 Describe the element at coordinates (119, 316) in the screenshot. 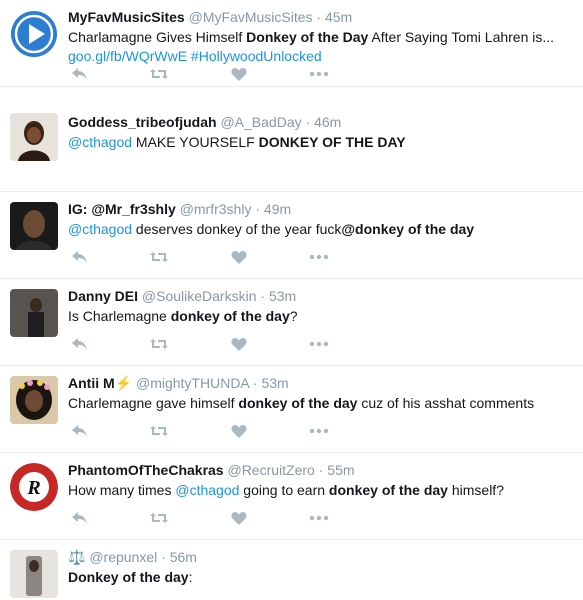

I see `text-part: Is Charlemagne` at that location.